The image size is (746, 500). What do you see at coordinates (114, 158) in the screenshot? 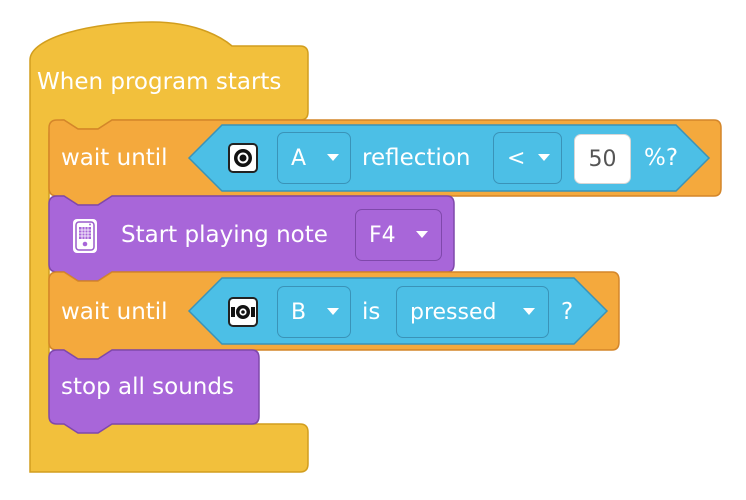
I see `wait-until-label-1: wait until` at bounding box center [114, 158].